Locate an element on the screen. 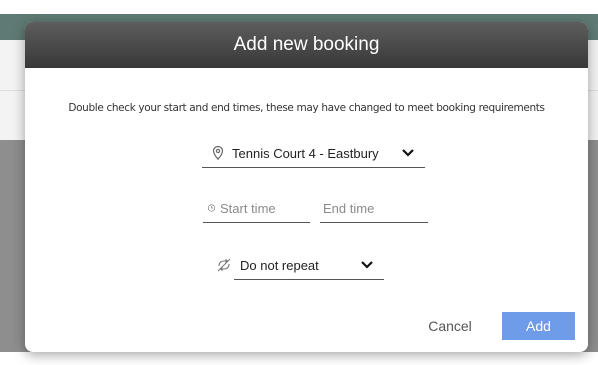 This screenshot has width=598, height=365. start-time-field is located at coordinates (256, 208).